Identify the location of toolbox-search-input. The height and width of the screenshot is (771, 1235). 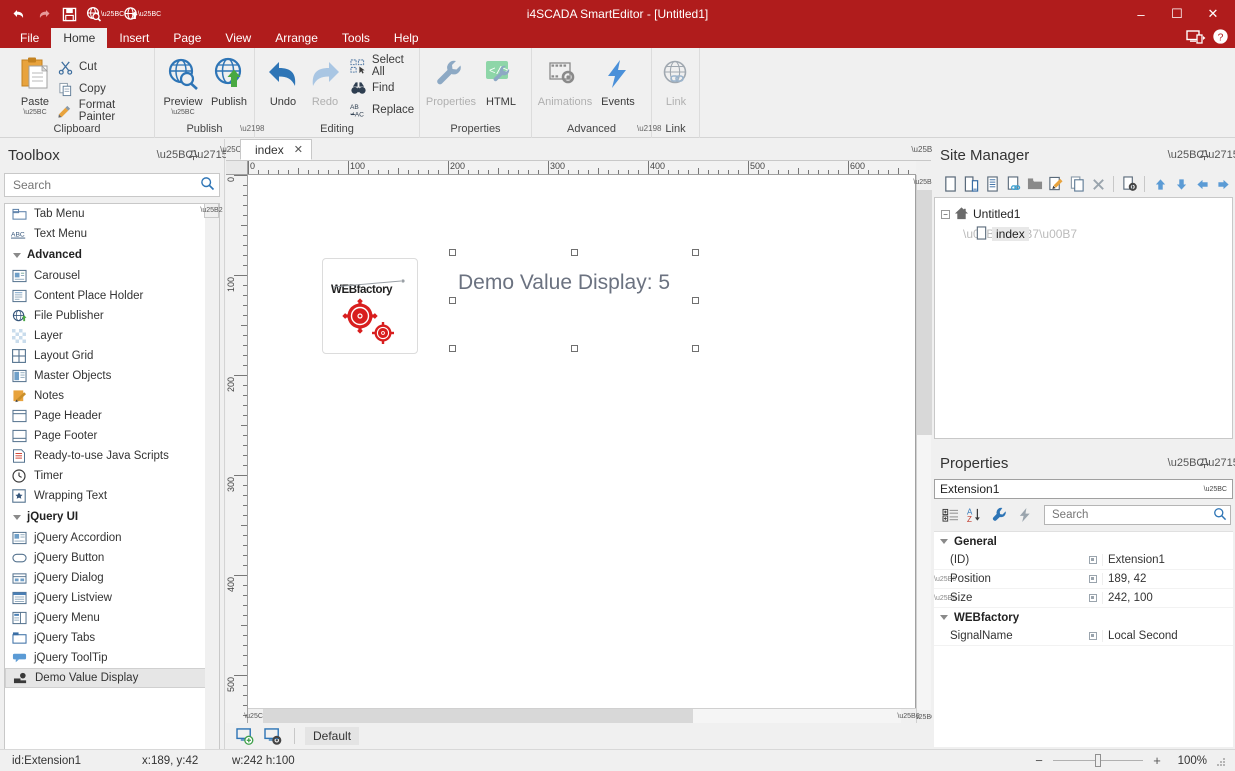
(106, 185).